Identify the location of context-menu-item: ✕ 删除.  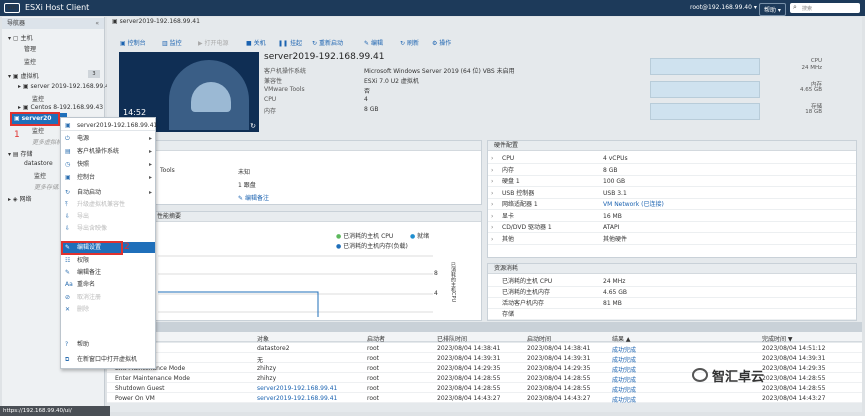
(108, 309).